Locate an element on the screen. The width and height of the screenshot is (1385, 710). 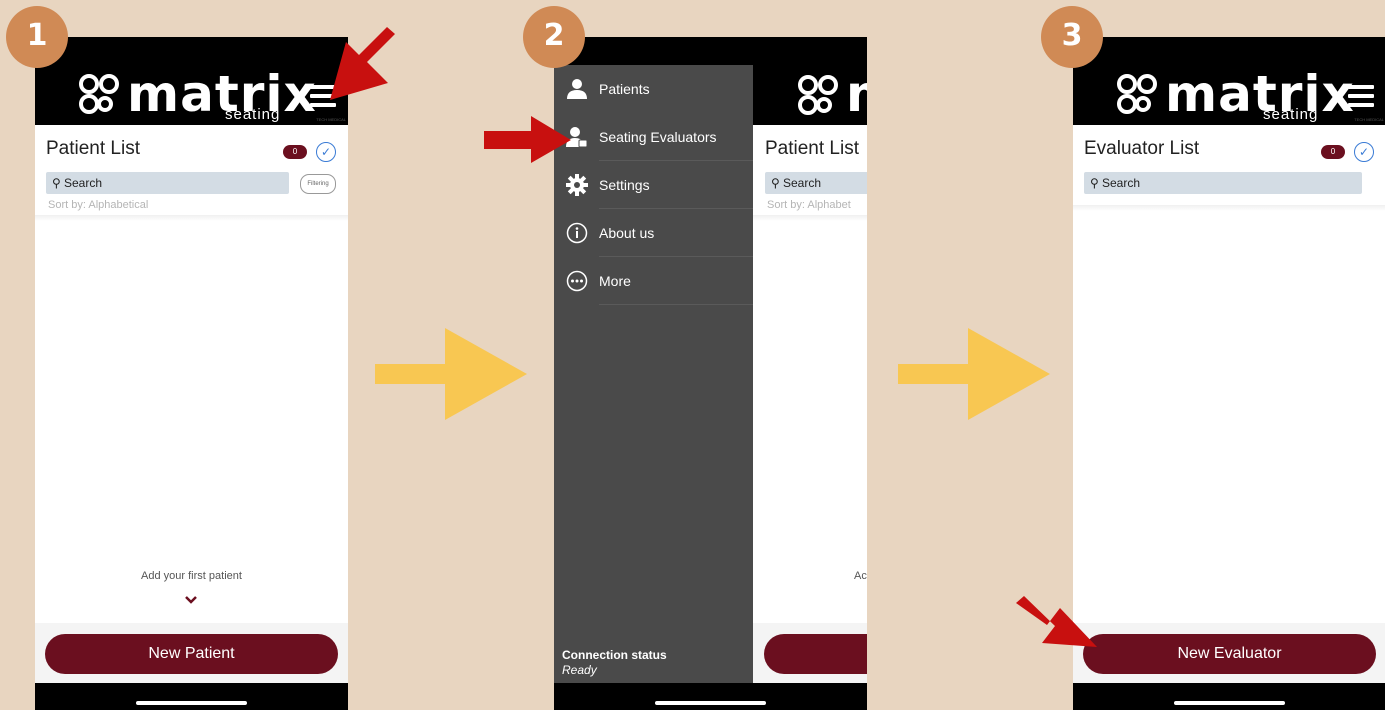
step-badge: 3 is located at coordinates (1072, 37).